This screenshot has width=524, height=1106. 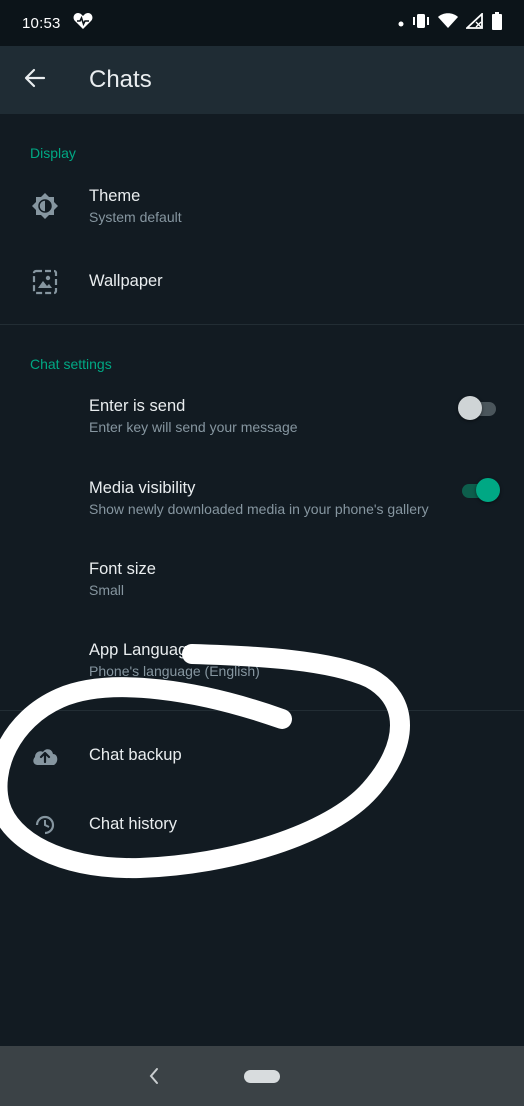 What do you see at coordinates (115, 196) in the screenshot?
I see `setting-title: Theme` at bounding box center [115, 196].